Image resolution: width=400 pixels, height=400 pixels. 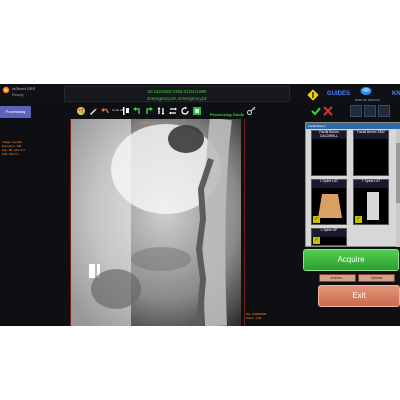 What do you see at coordinates (149, 111) in the screenshot?
I see `rotate-right-icon` at bounding box center [149, 111].